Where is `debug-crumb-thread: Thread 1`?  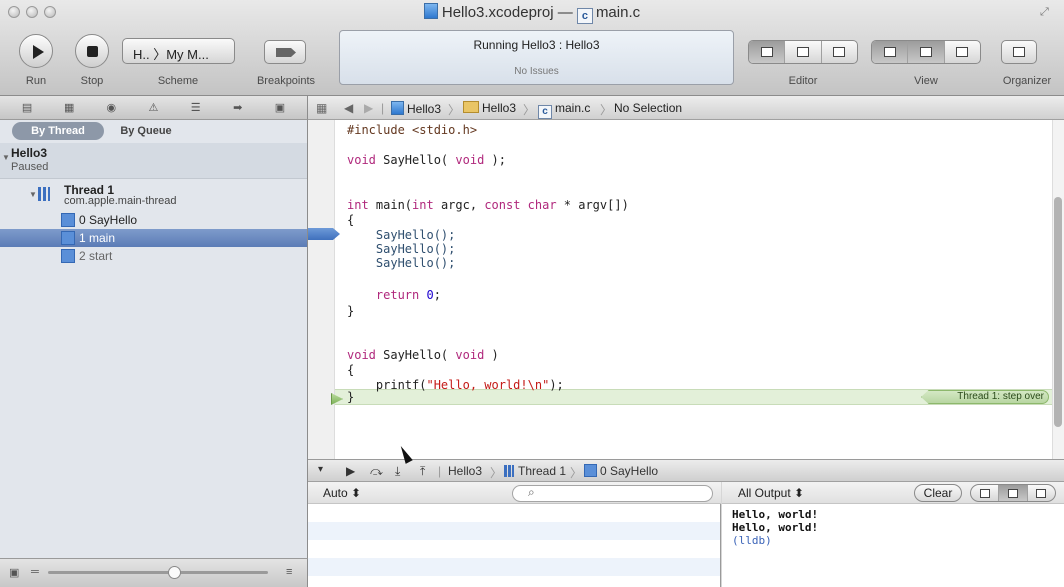
debug-crumb-thread: Thread 1 is located at coordinates (535, 471).